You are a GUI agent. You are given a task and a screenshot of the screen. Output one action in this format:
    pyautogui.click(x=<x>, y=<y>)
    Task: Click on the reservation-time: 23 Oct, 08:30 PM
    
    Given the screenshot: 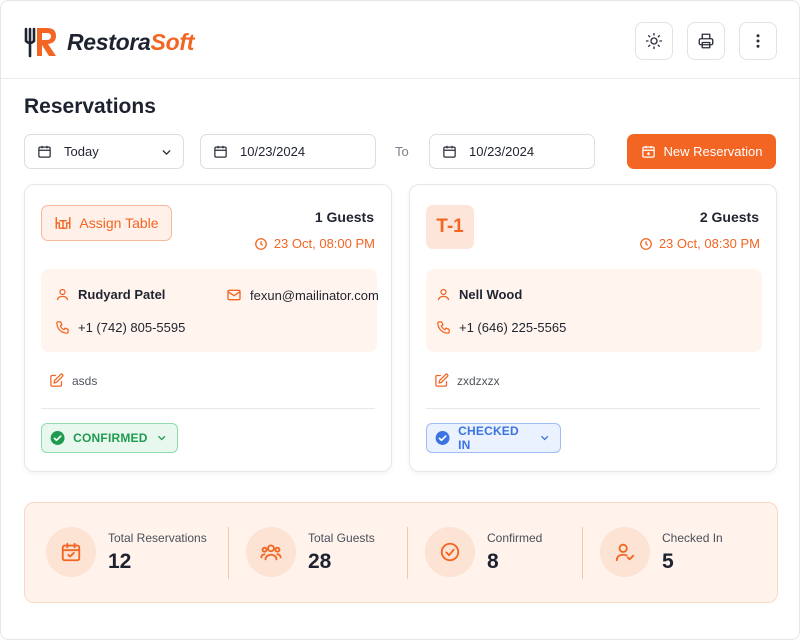 What is the action you would take?
    pyautogui.click(x=699, y=243)
    